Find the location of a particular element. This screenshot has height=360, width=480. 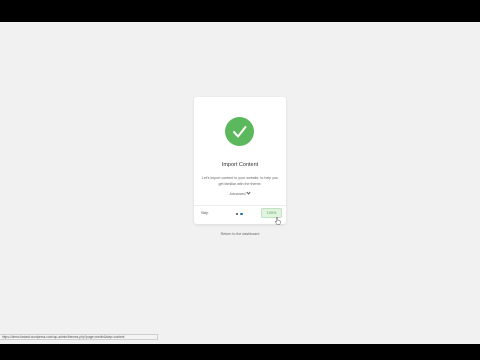

advanced-label: Advanced is located at coordinates (237, 194).